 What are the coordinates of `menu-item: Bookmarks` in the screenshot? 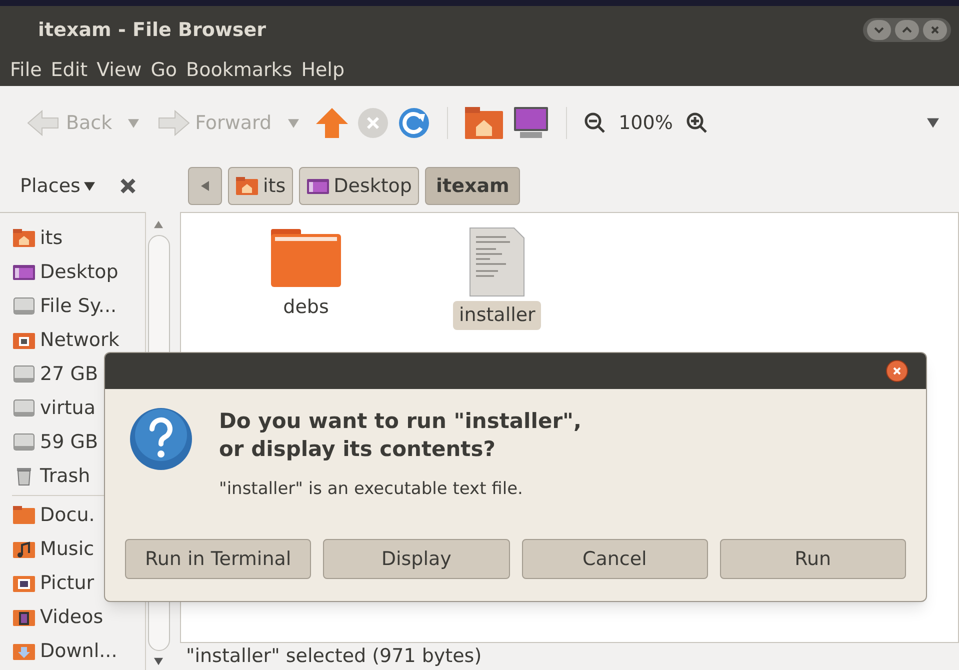 It's located at (239, 70).